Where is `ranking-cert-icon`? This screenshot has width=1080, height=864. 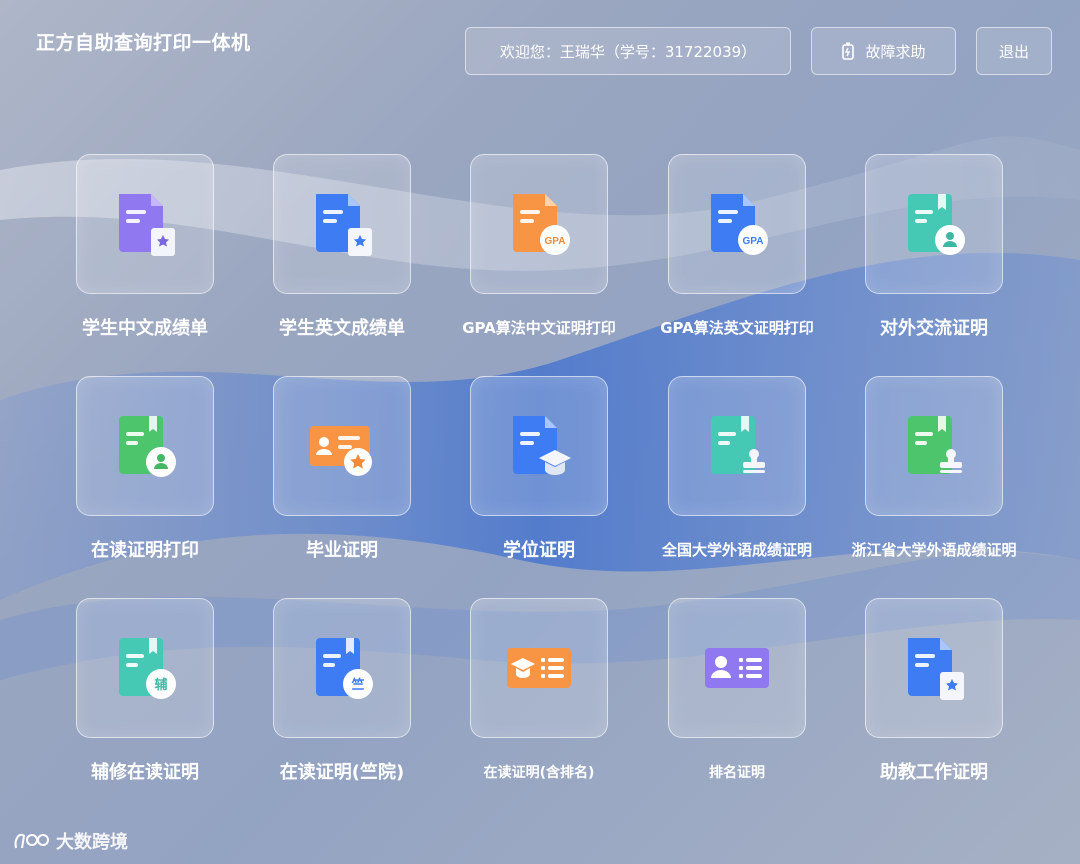
ranking-cert-icon is located at coordinates (737, 668).